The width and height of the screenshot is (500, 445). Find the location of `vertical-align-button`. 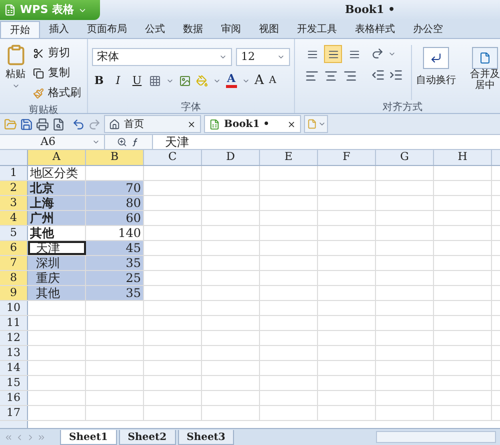

vertical-align-button is located at coordinates (333, 54).